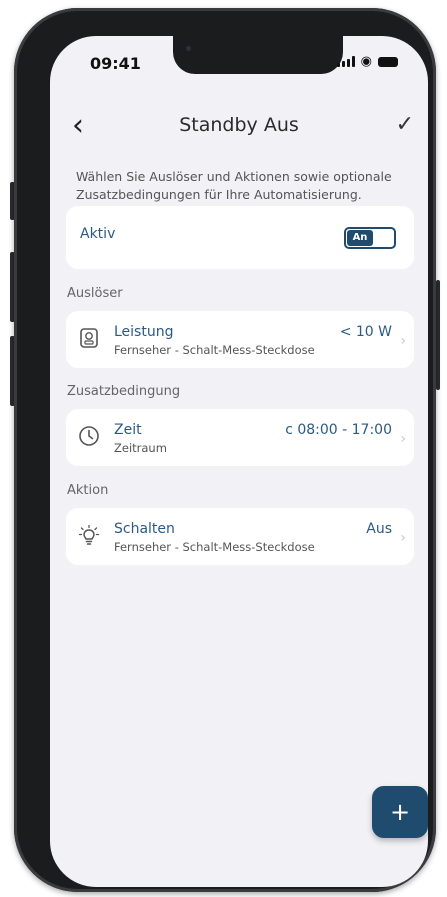 The width and height of the screenshot is (447, 897). What do you see at coordinates (400, 812) in the screenshot?
I see `add-button: +` at bounding box center [400, 812].